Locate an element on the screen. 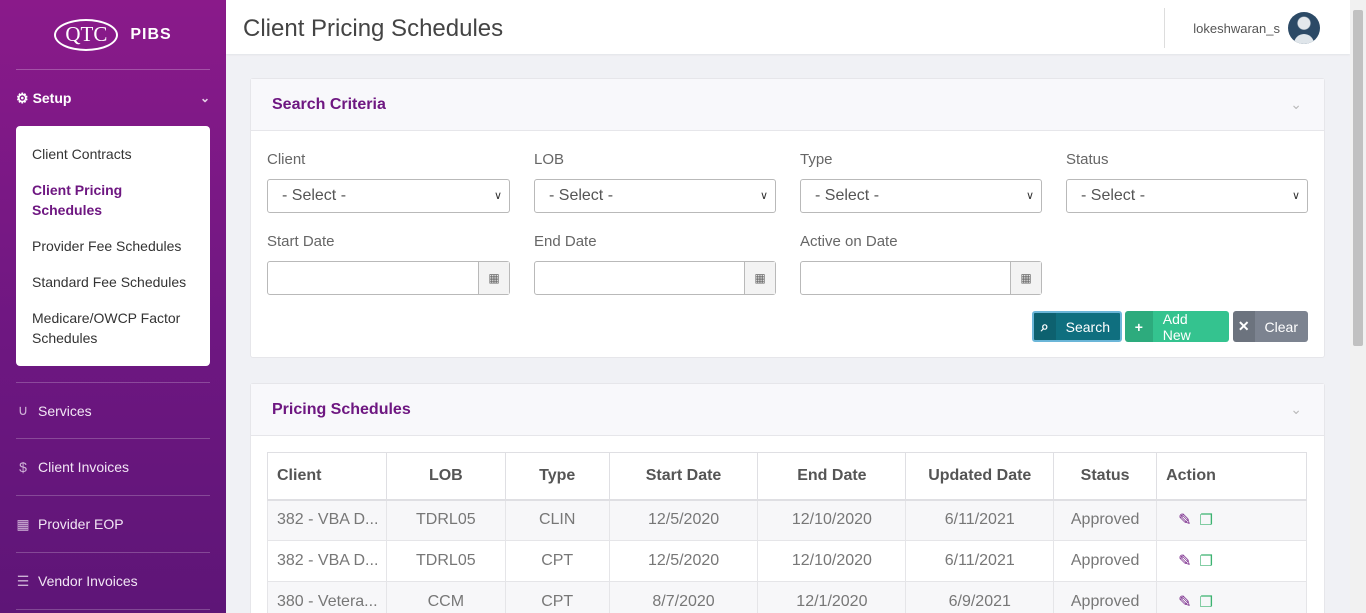 The image size is (1366, 613). end-date-label: End Date is located at coordinates (565, 241).